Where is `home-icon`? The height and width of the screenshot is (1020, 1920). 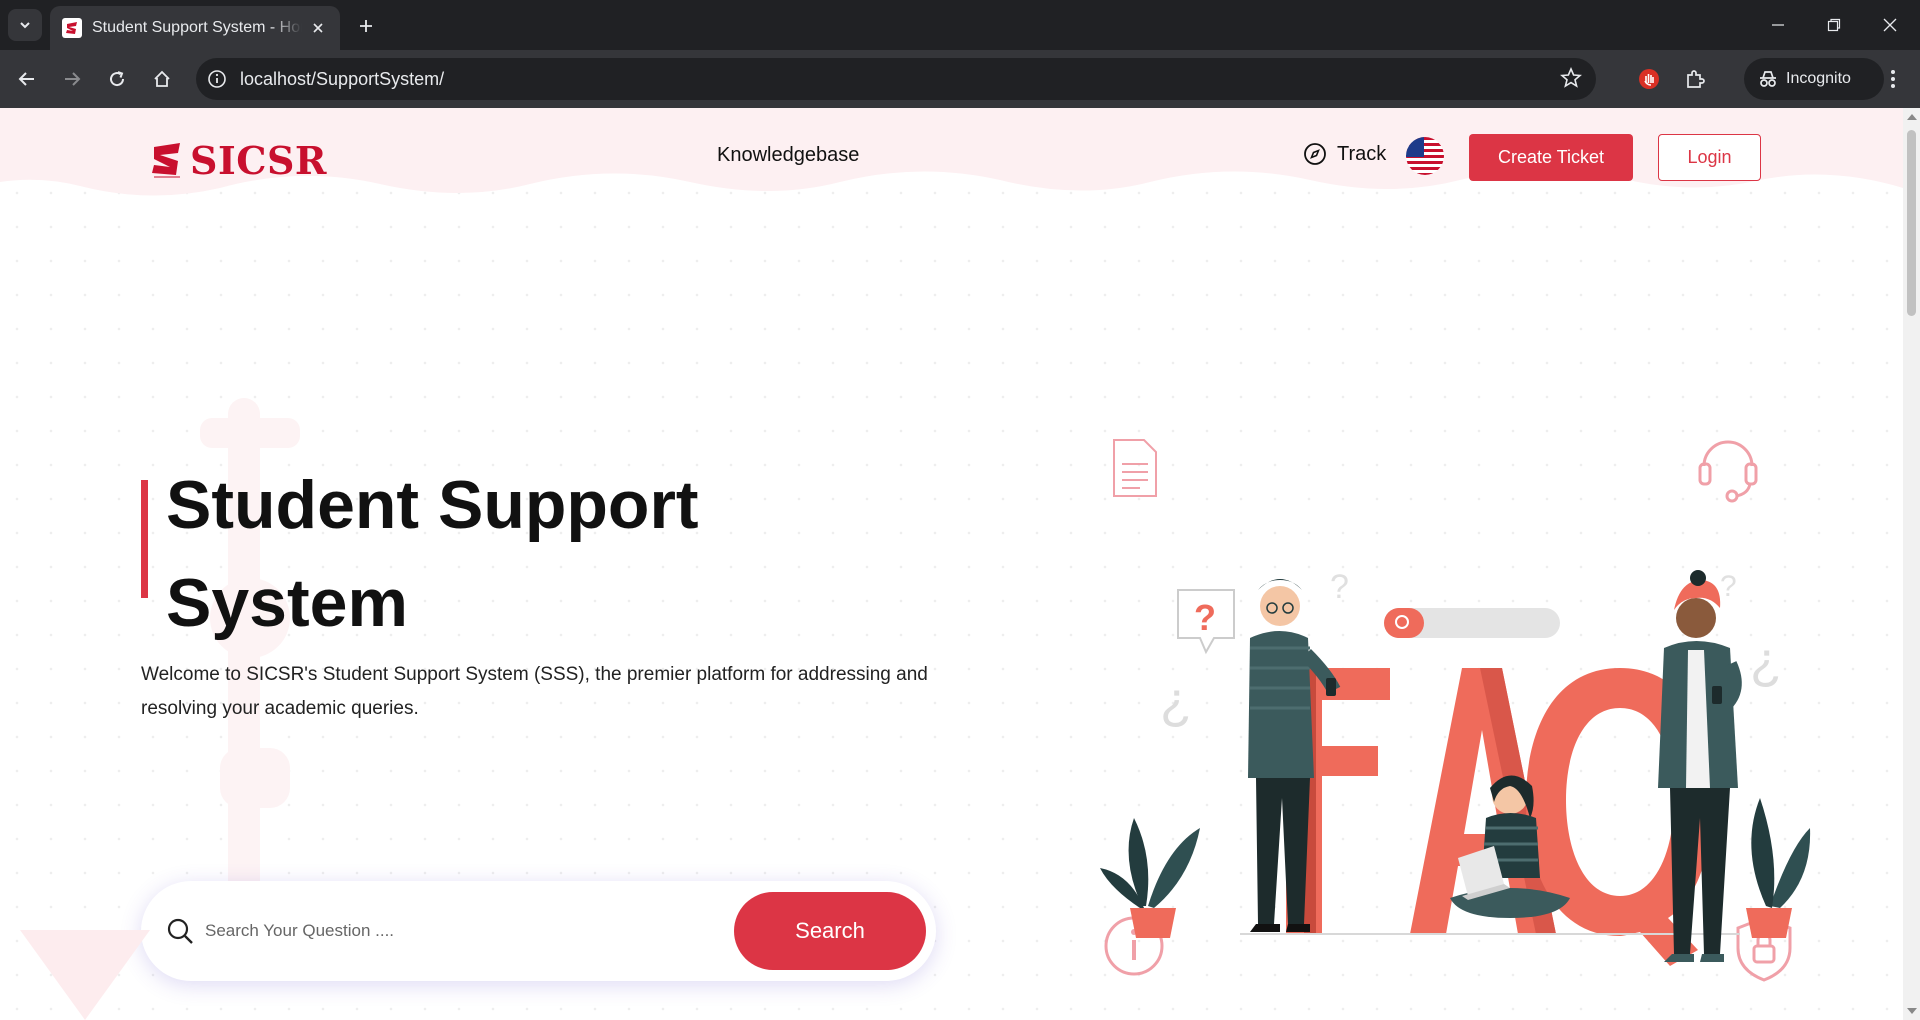
home-icon is located at coordinates (162, 78).